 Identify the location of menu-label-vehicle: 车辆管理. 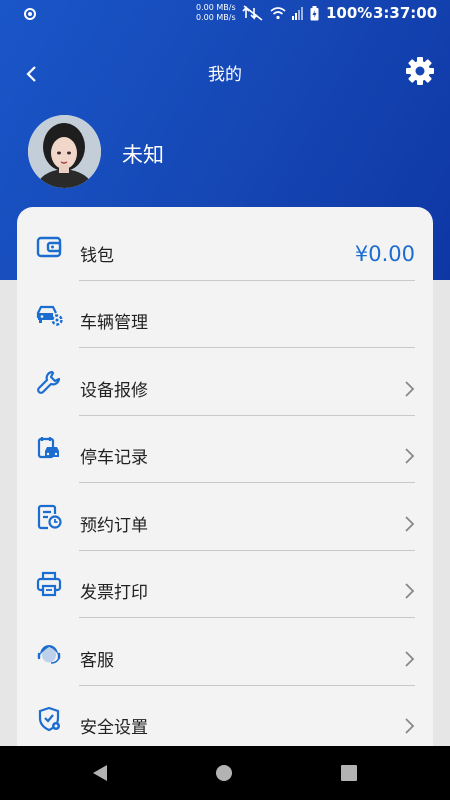
(114, 323).